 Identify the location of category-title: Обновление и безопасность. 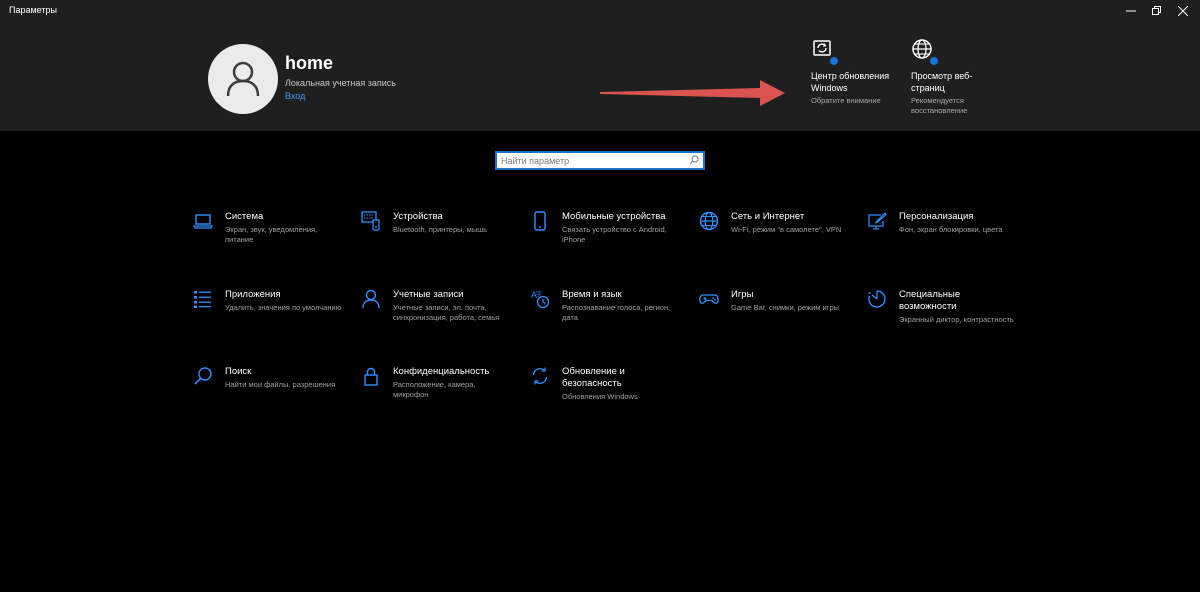
(593, 377).